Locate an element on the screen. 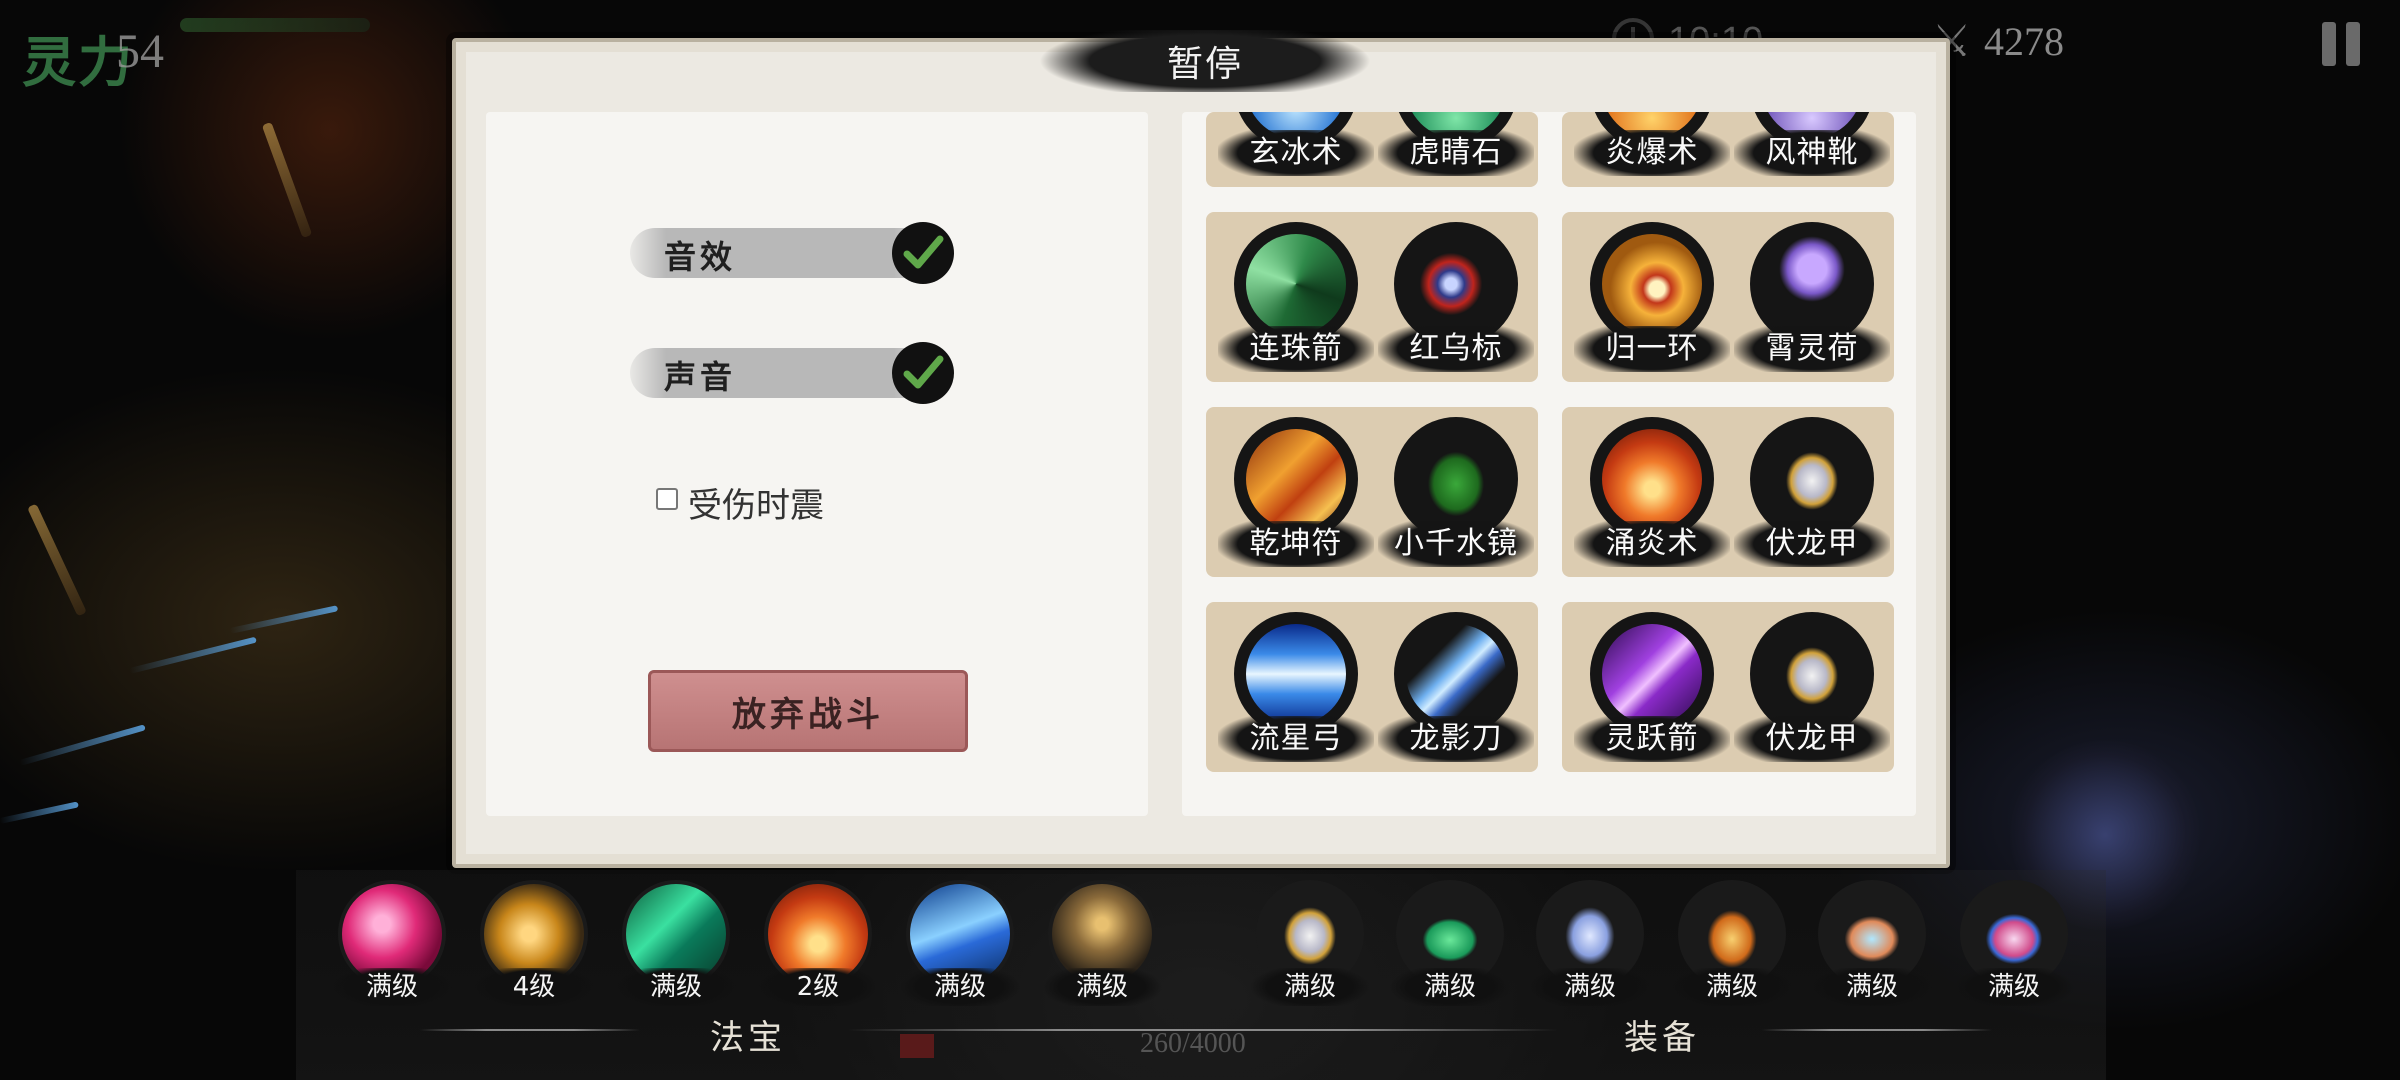  combo-item: 流星弓 is located at coordinates (1296, 687).